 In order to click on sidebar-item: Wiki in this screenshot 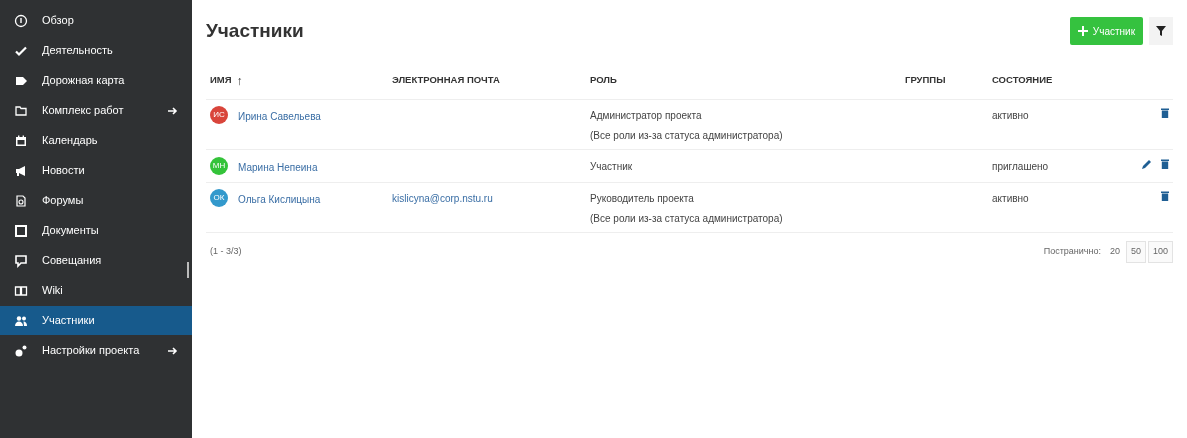, I will do `click(96, 290)`.